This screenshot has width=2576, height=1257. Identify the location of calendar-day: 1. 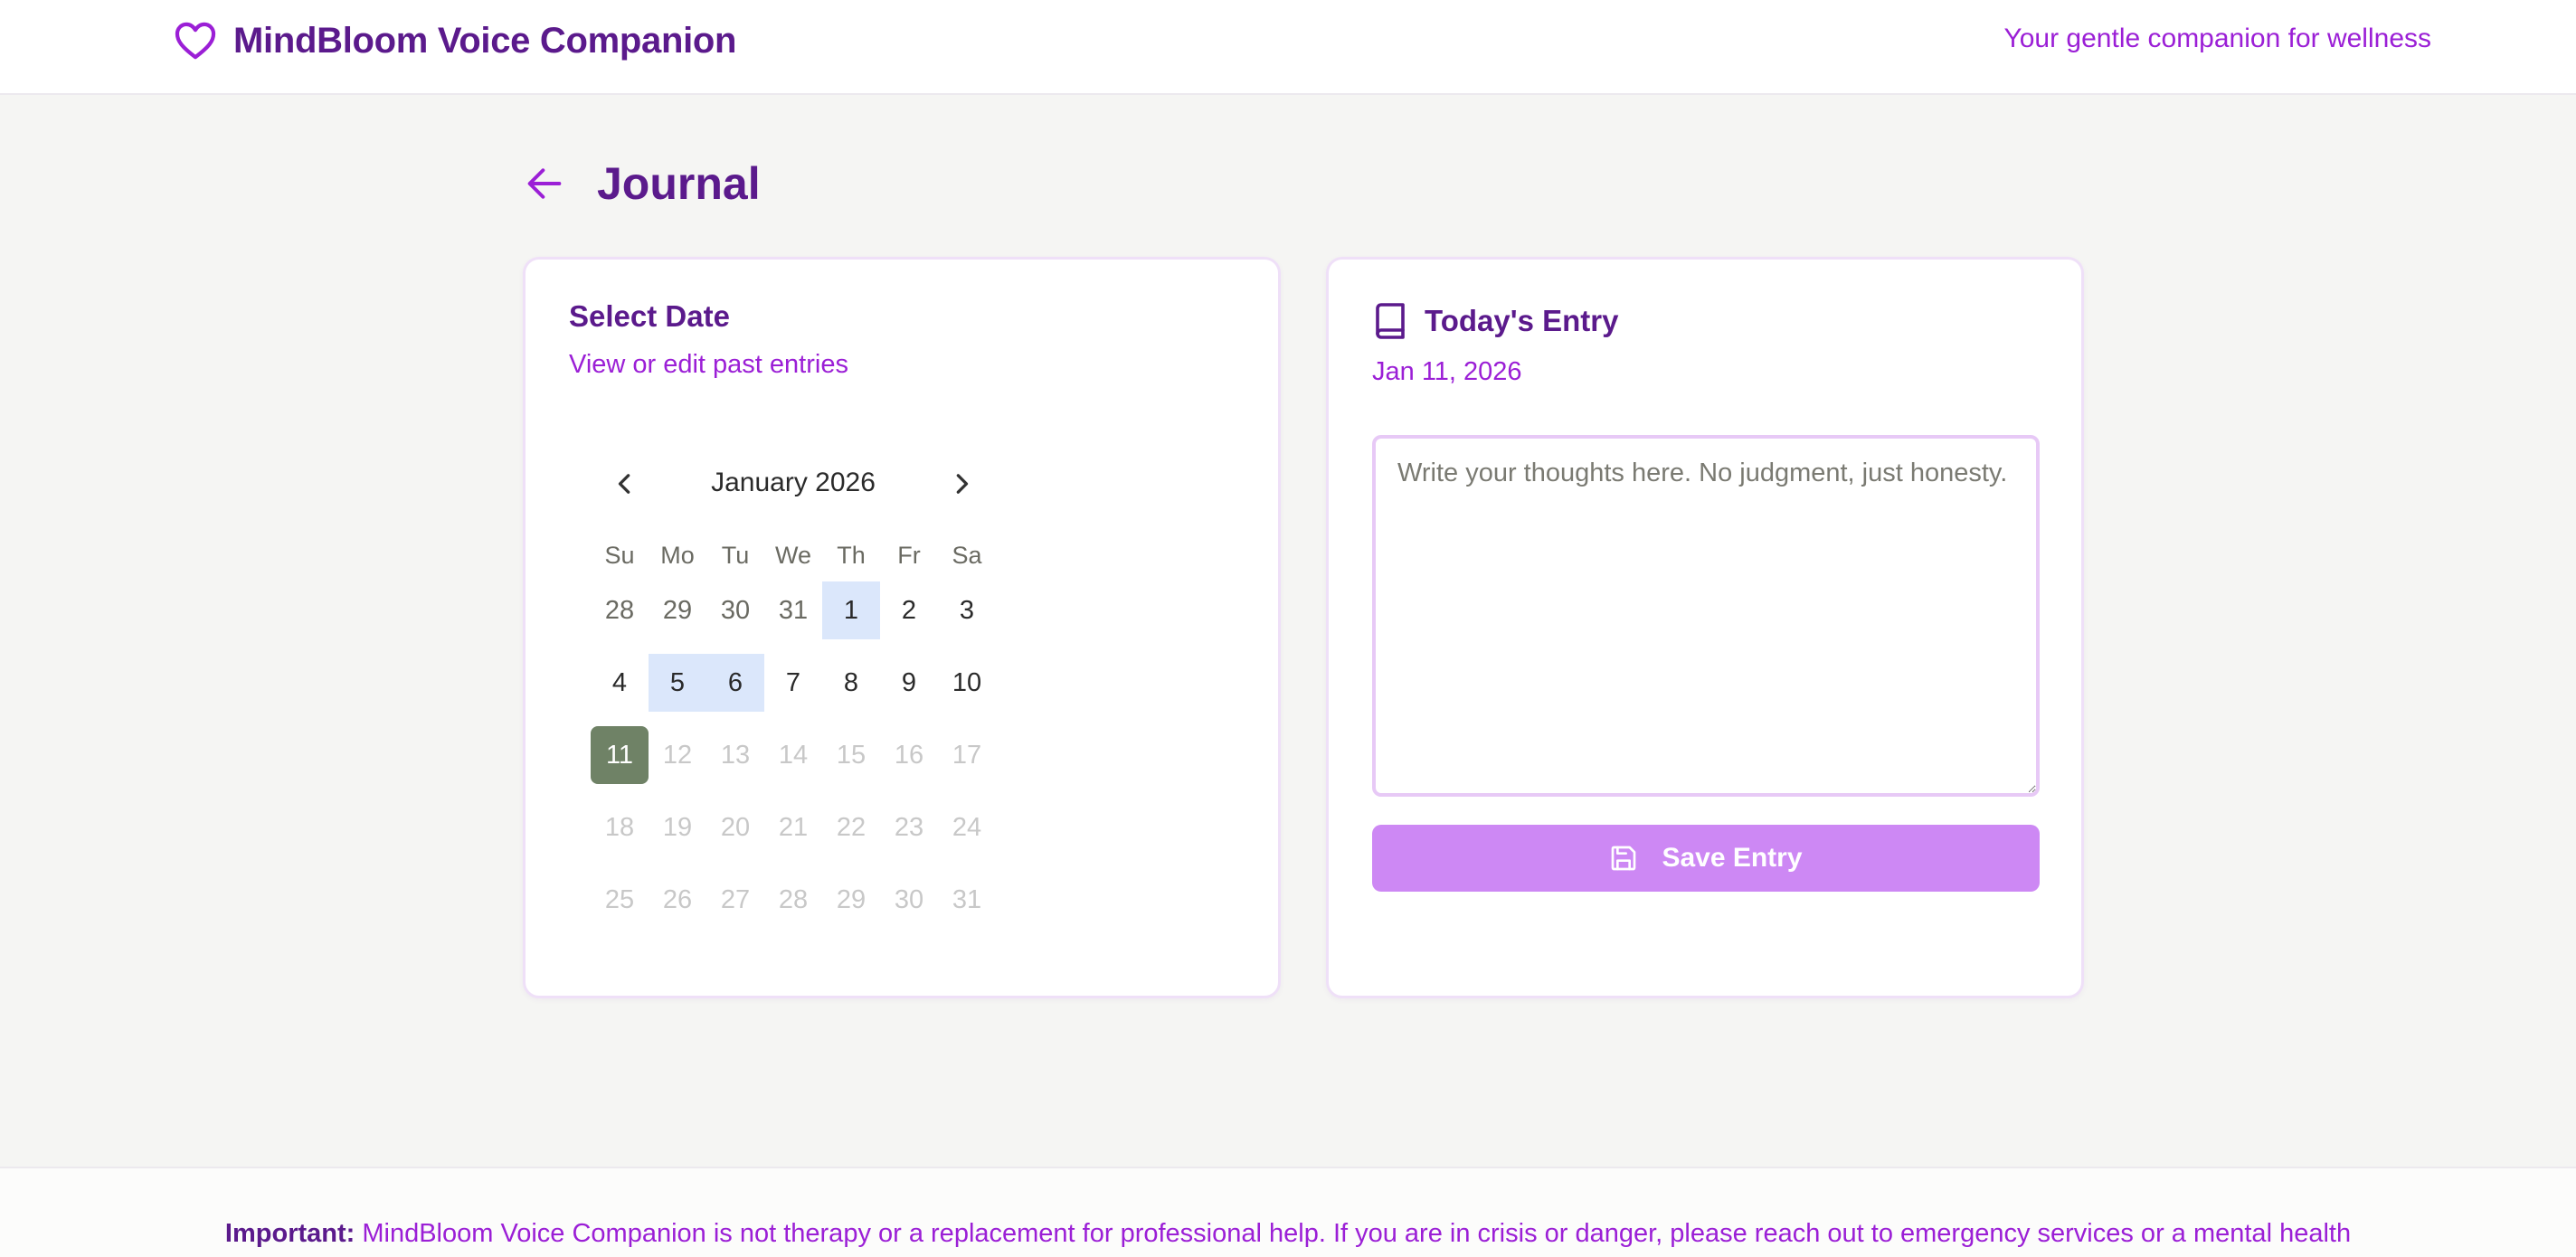
(851, 610).